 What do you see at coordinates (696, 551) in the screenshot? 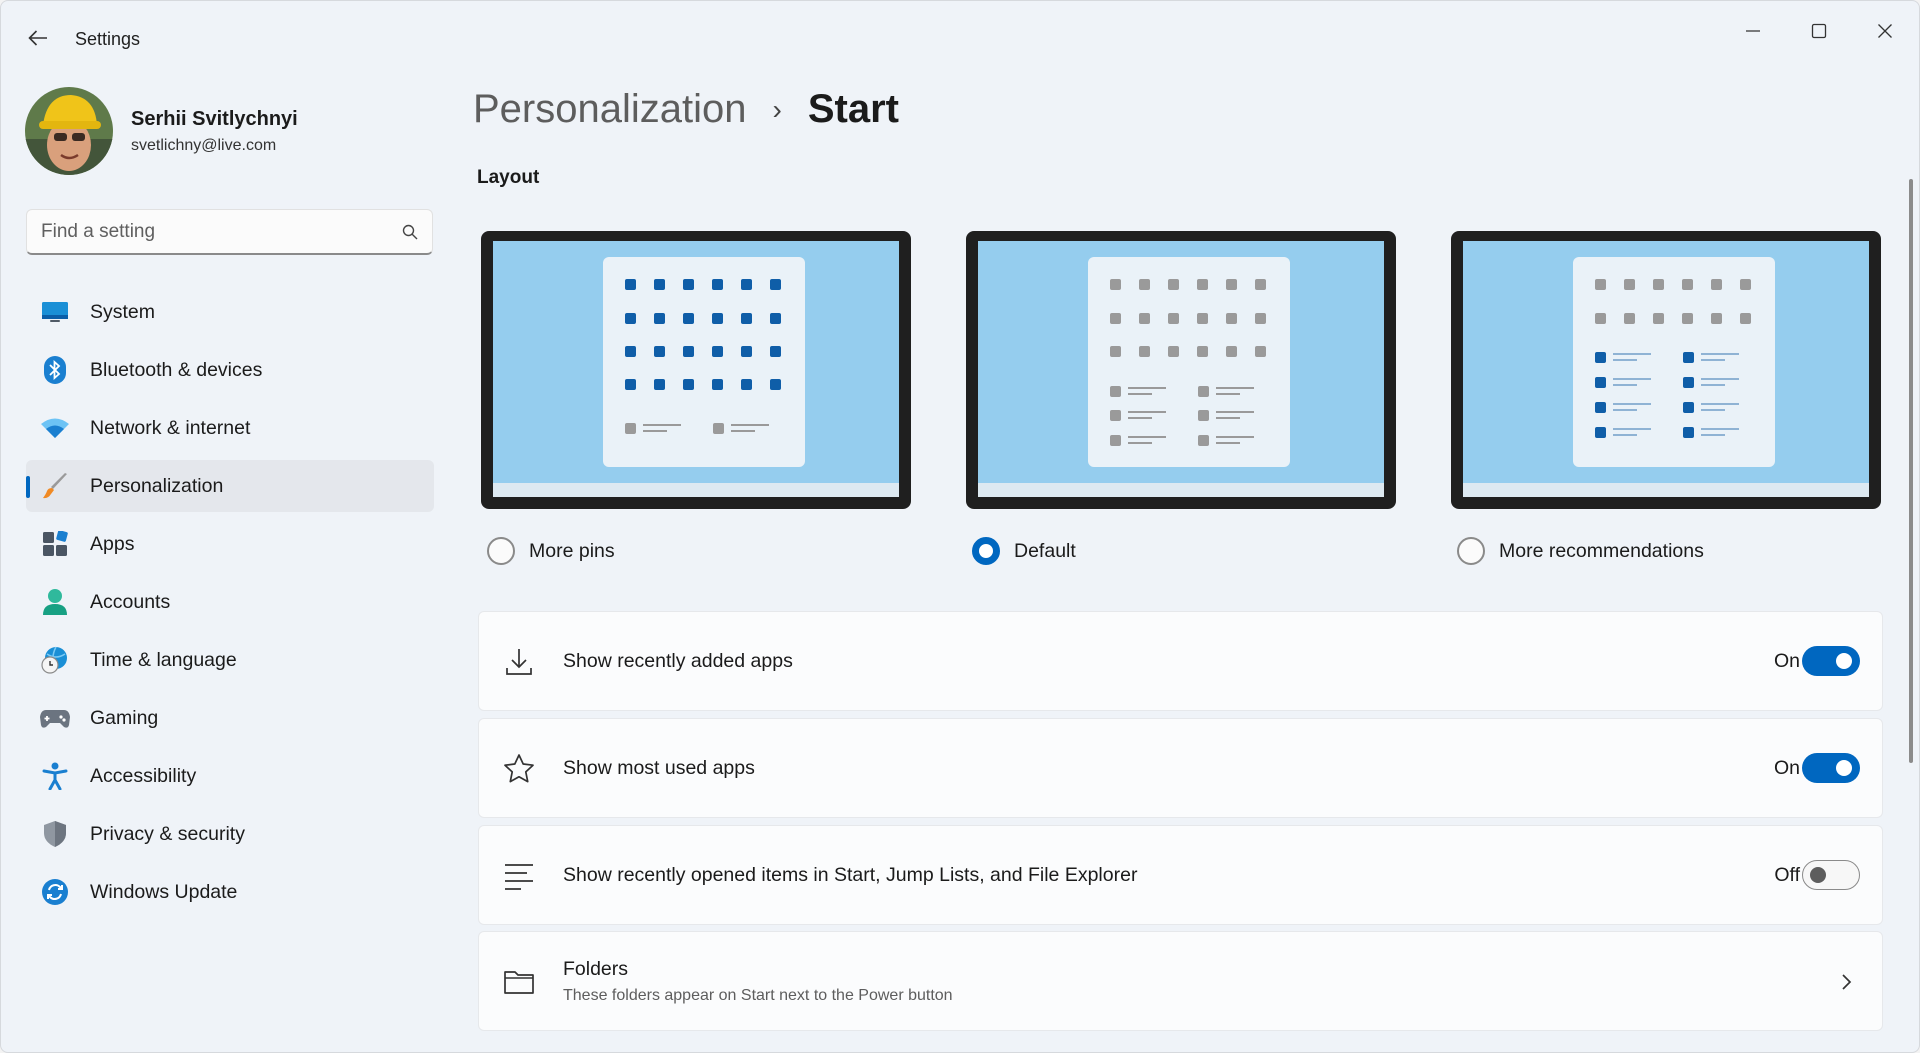
I see `radio-more-pins: More pins` at bounding box center [696, 551].